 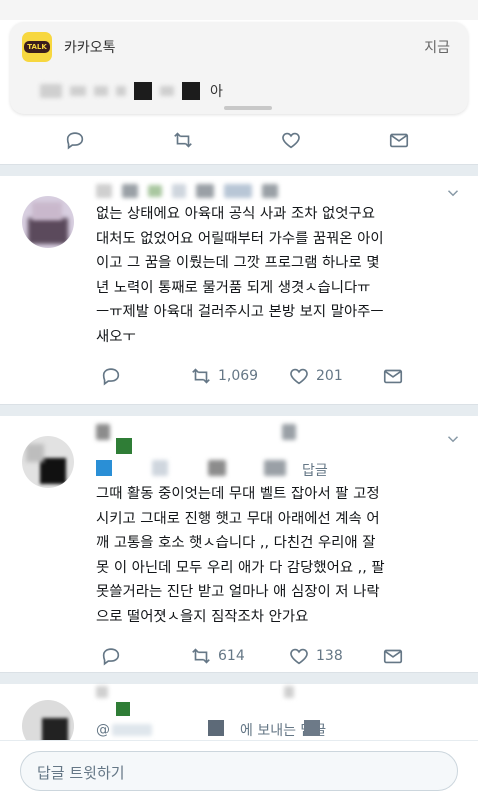 I want to click on retweet-count: 1,069, so click(x=238, y=376).